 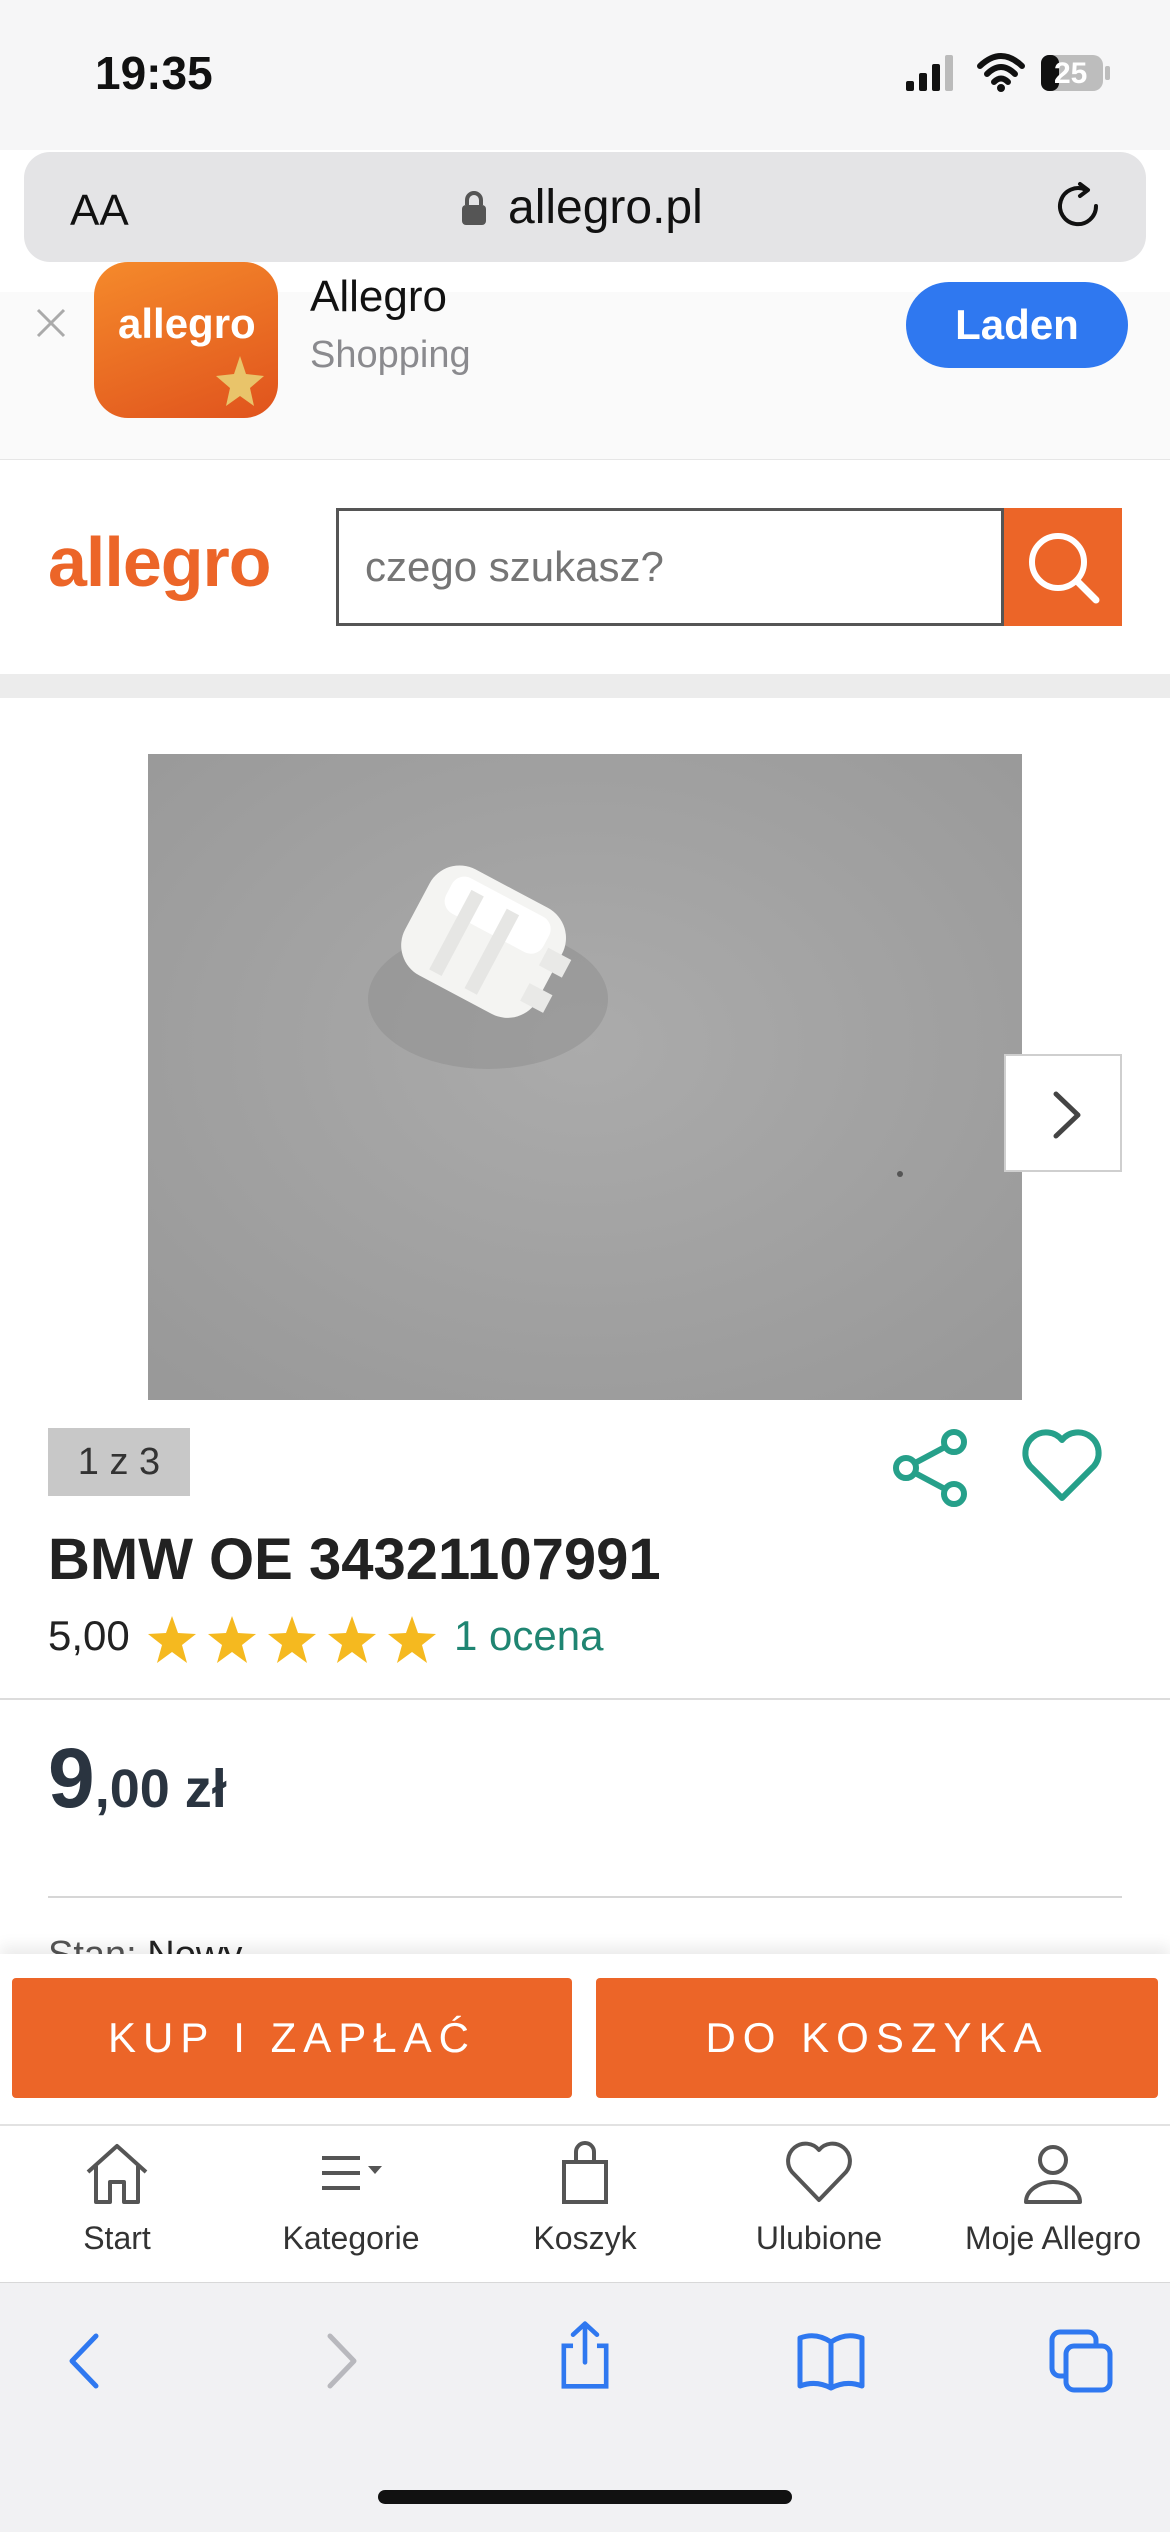 What do you see at coordinates (1017, 325) in the screenshot?
I see `open-app-button: Laden` at bounding box center [1017, 325].